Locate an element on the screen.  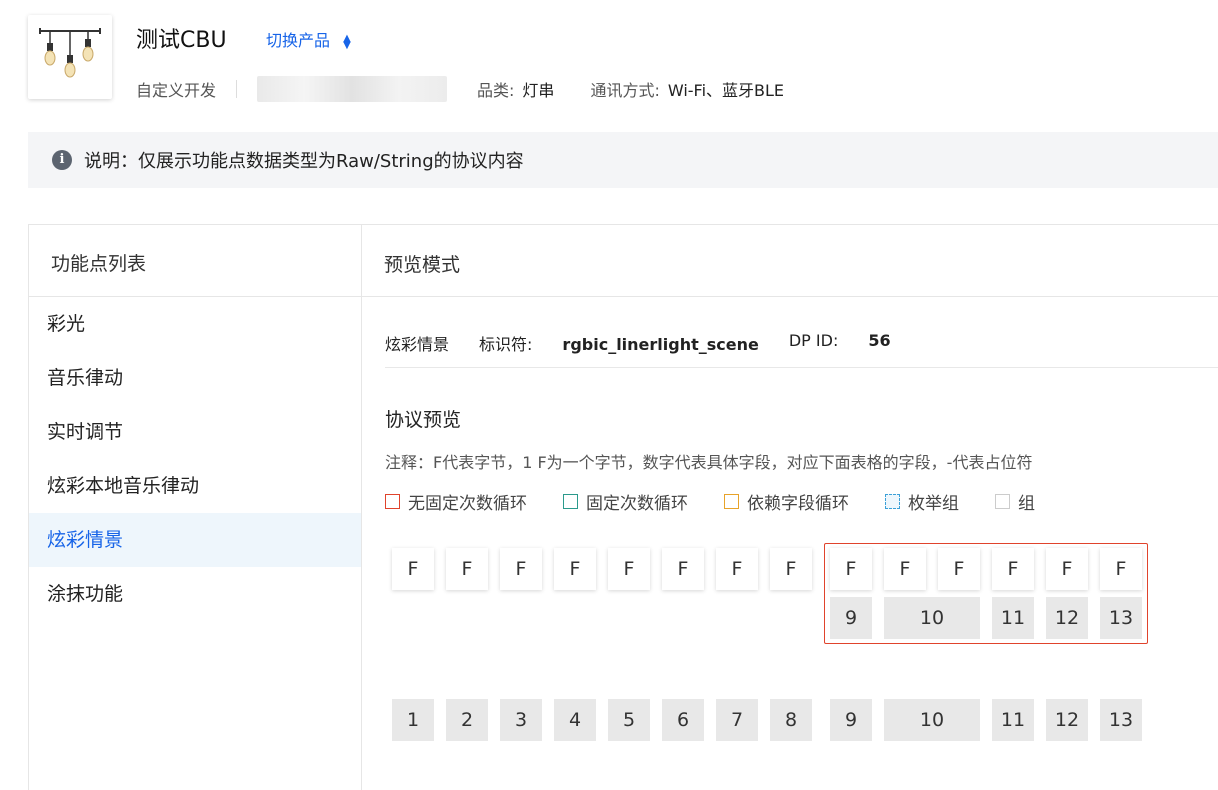
legend-swatch-orange is located at coordinates (731, 501).